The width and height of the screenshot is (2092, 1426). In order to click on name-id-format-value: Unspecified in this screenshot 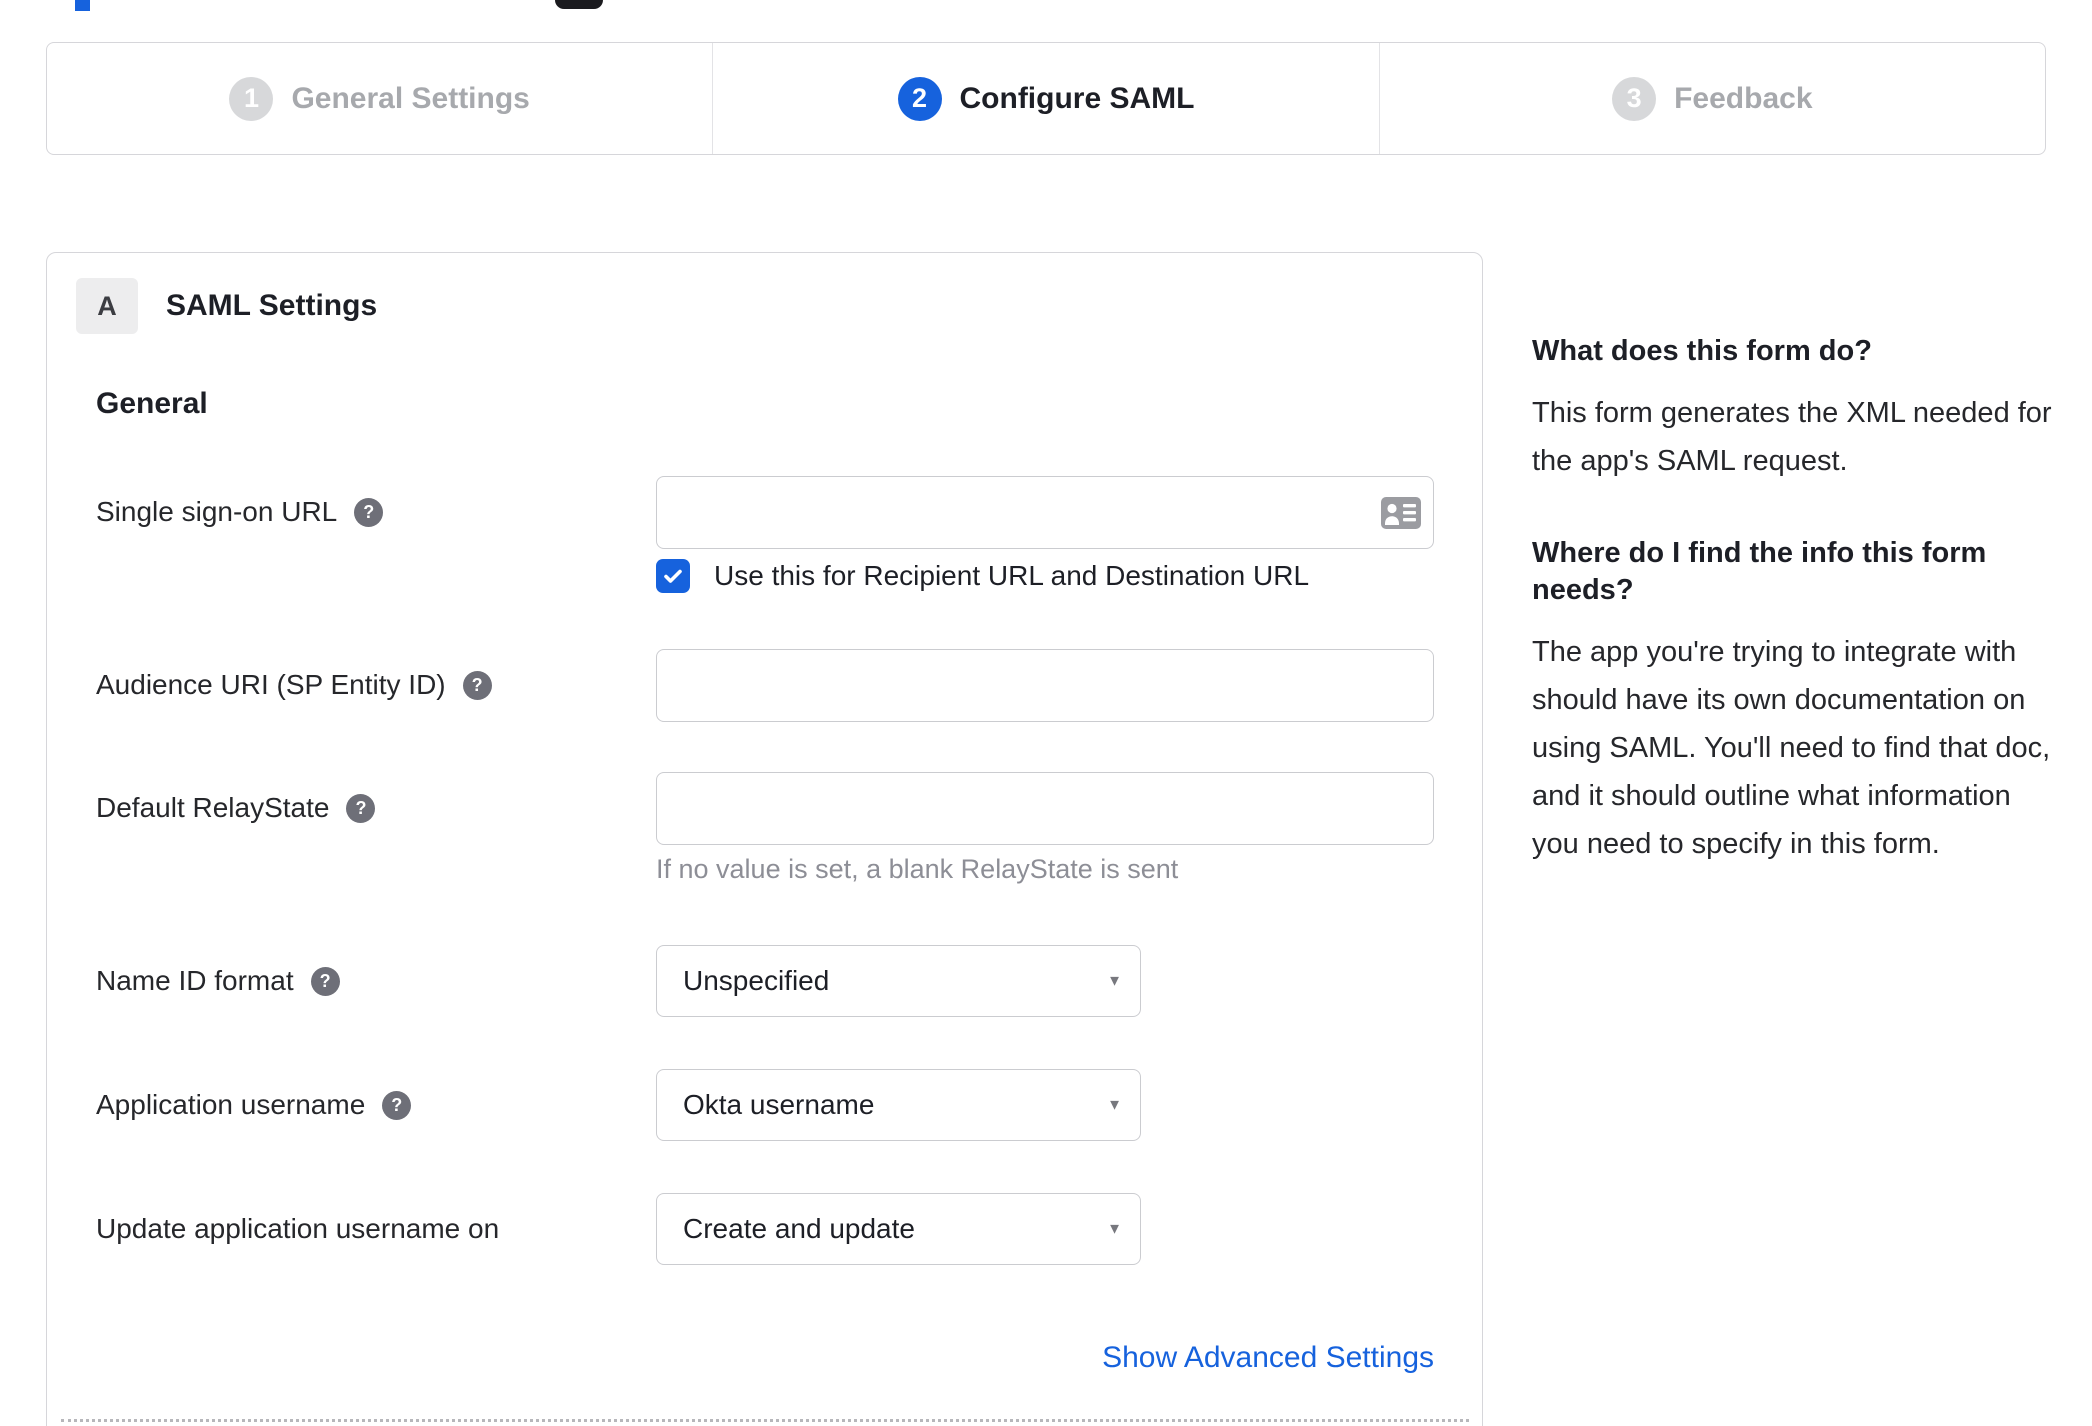, I will do `click(756, 980)`.